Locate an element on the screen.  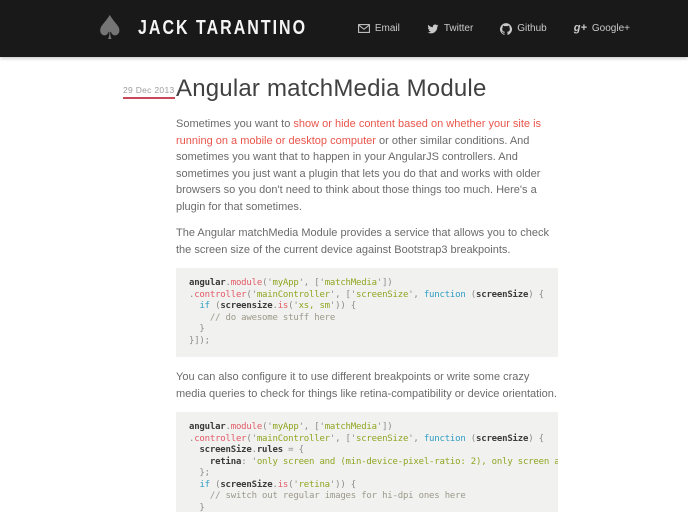
nav-link-github: Github is located at coordinates (523, 28).